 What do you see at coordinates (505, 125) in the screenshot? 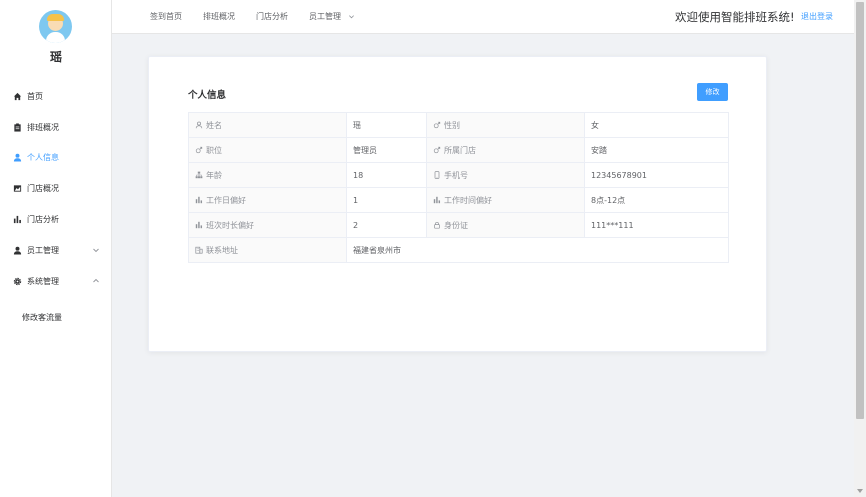
I see `field-label: 性别` at bounding box center [505, 125].